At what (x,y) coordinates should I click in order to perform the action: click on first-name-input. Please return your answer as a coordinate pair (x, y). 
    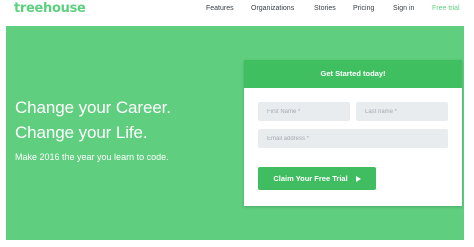
    Looking at the image, I should click on (304, 111).